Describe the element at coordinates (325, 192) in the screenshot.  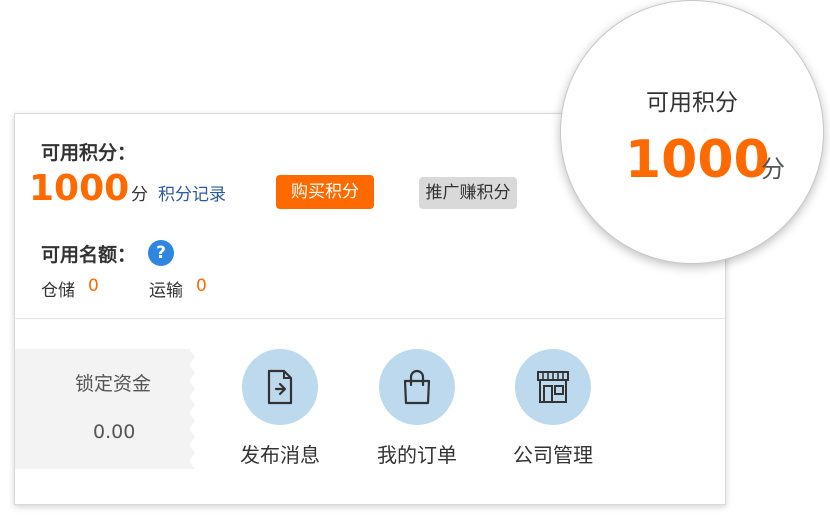
I see `buy-points-button: 购买积分` at that location.